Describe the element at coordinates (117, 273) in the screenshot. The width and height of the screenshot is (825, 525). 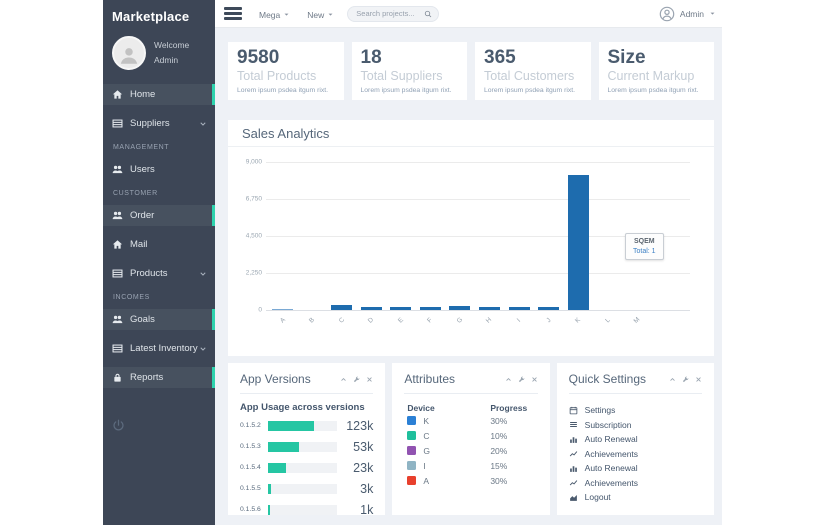
I see `table-icon` at that location.